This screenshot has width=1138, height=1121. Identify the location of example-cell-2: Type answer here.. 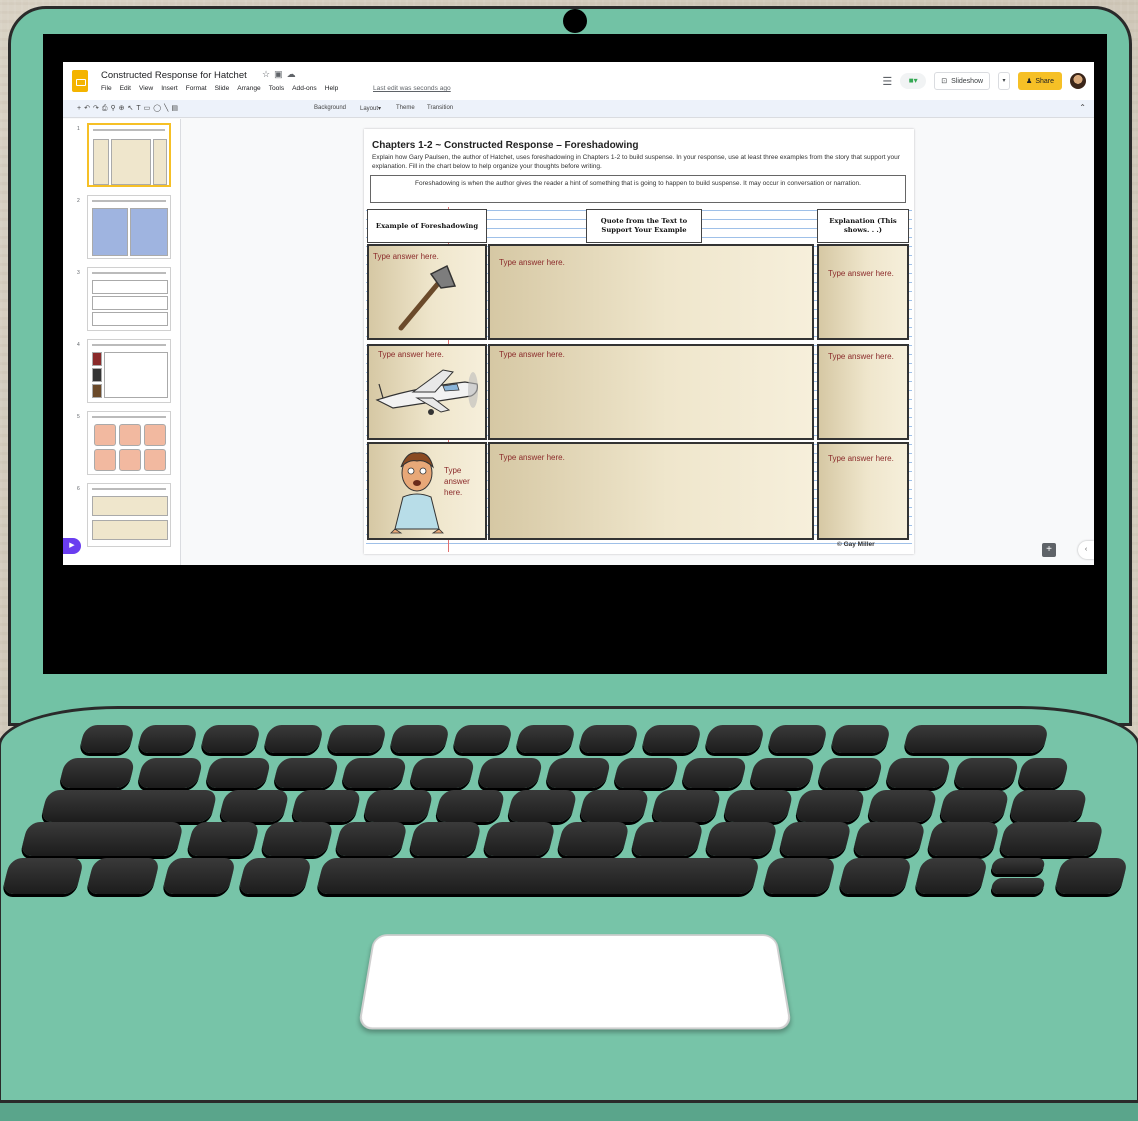
(427, 392).